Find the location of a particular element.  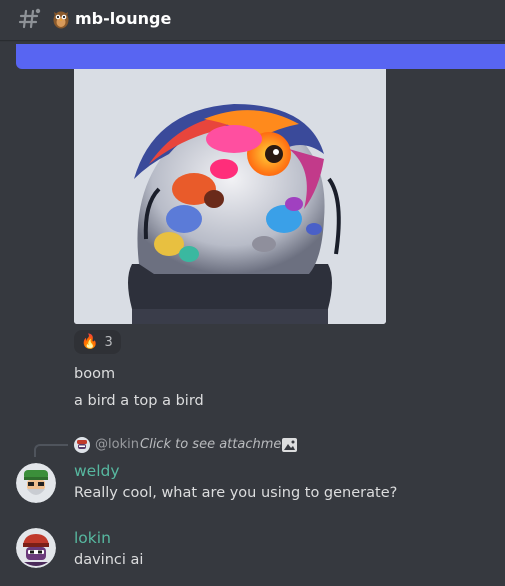

channel-name: mb-lounge is located at coordinates (123, 19).